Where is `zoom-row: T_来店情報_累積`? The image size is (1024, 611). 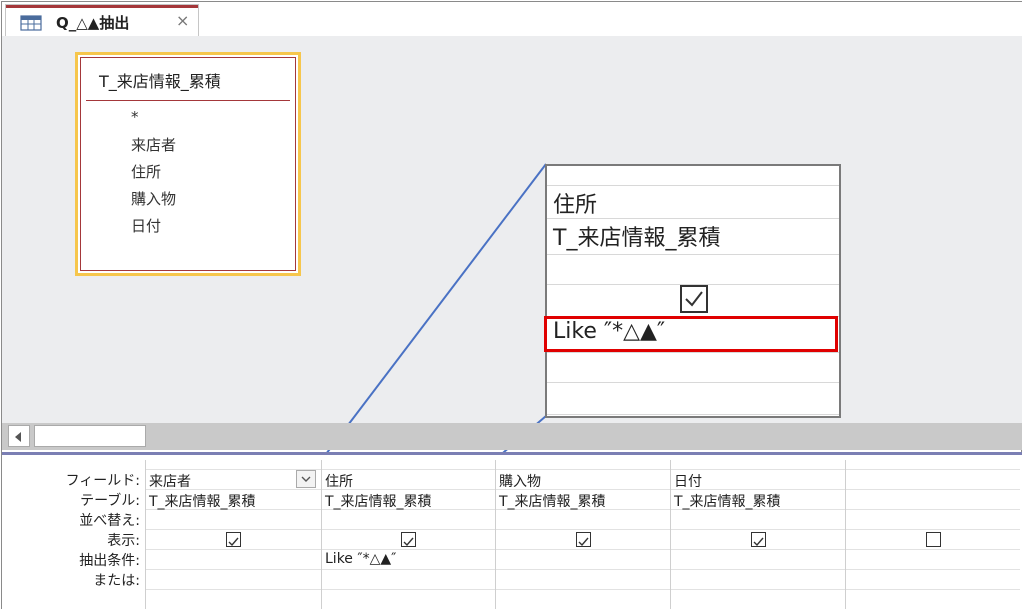 zoom-row: T_来店情報_累積 is located at coordinates (693, 236).